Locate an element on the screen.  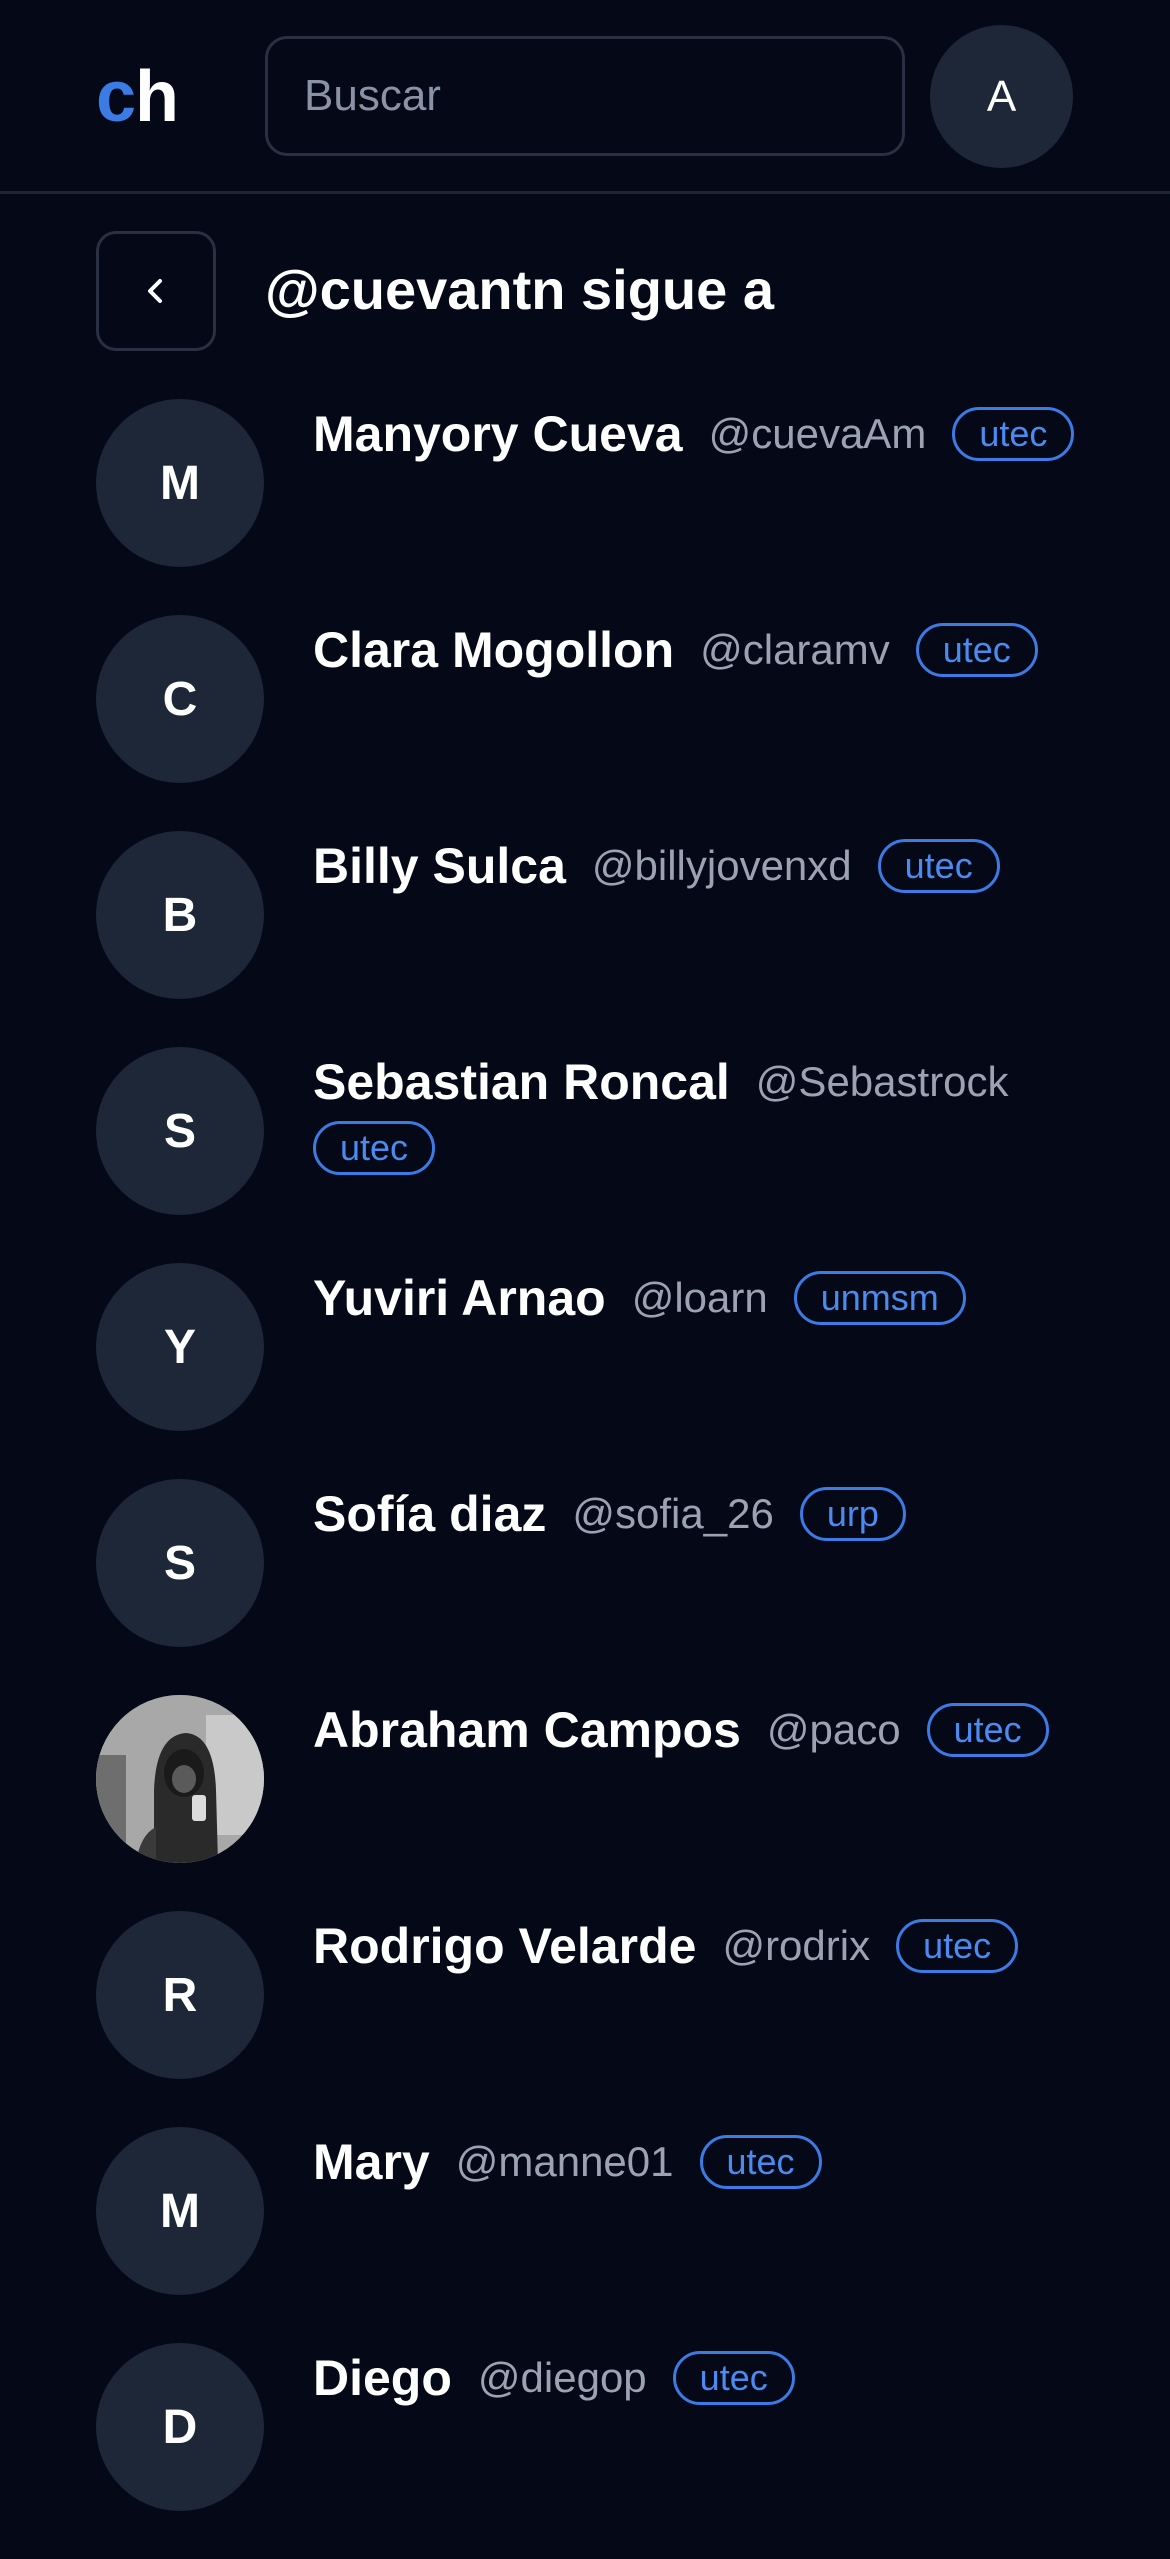
avatar: R is located at coordinates (180, 1995).